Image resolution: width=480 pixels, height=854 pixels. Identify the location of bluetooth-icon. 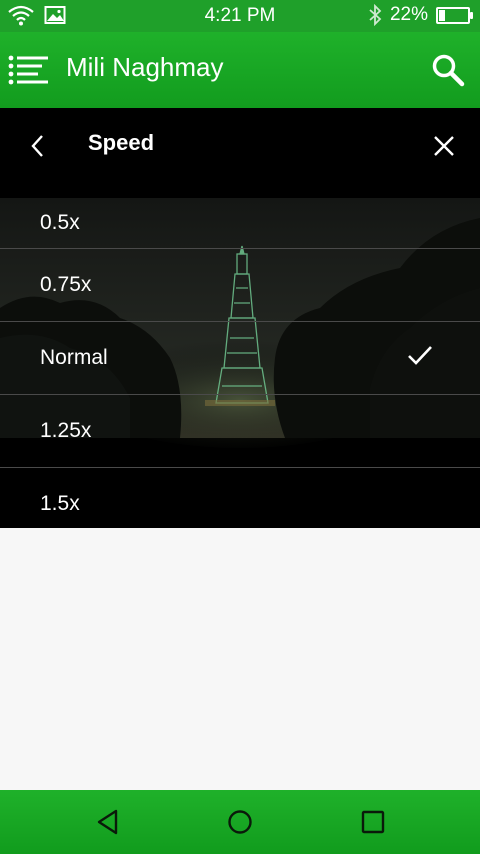
(375, 15).